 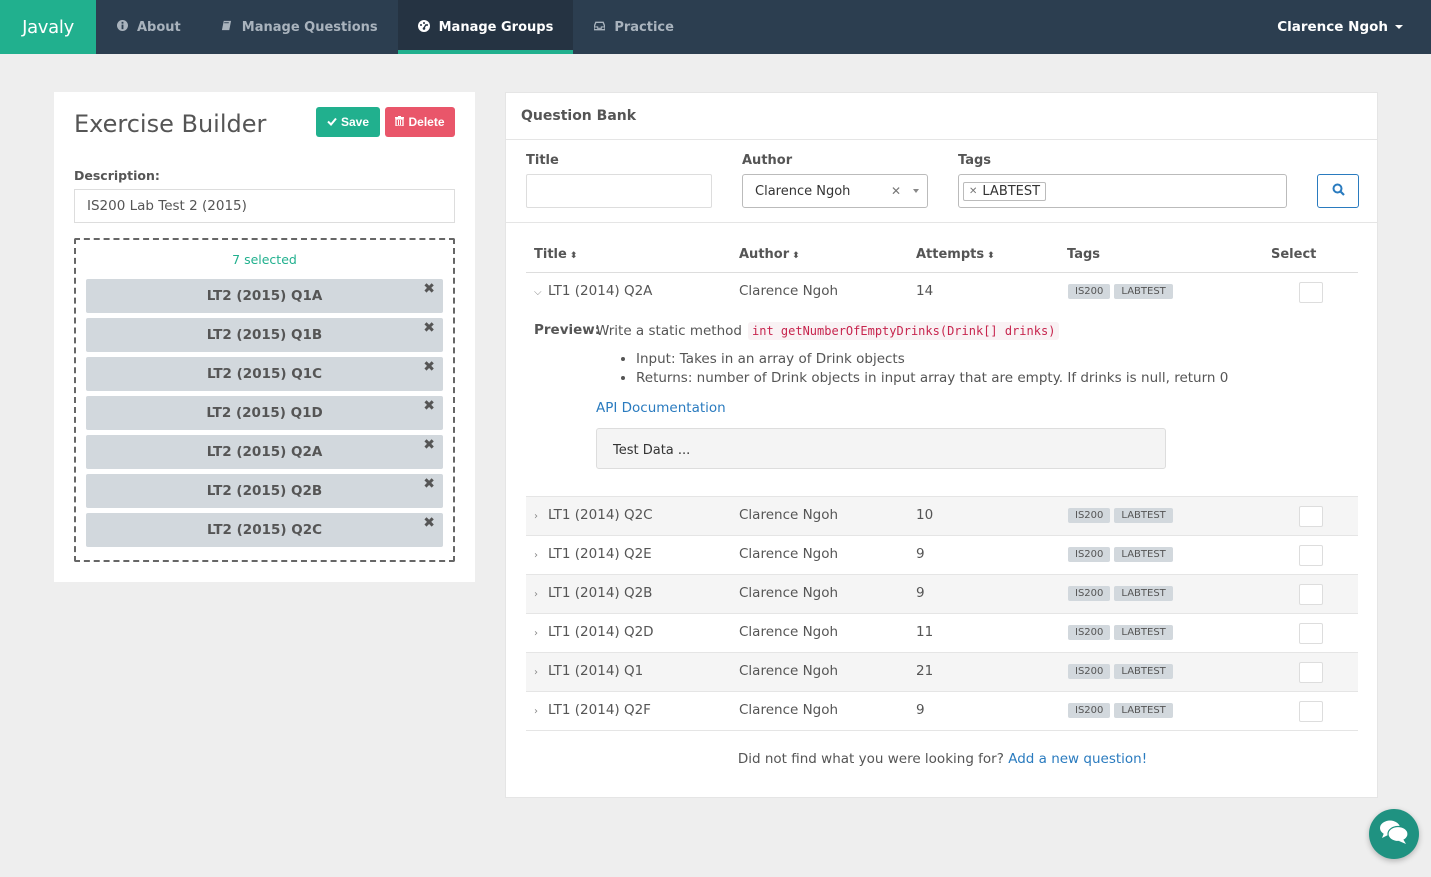 I want to click on col-tags-header: Tags, so click(x=1084, y=254).